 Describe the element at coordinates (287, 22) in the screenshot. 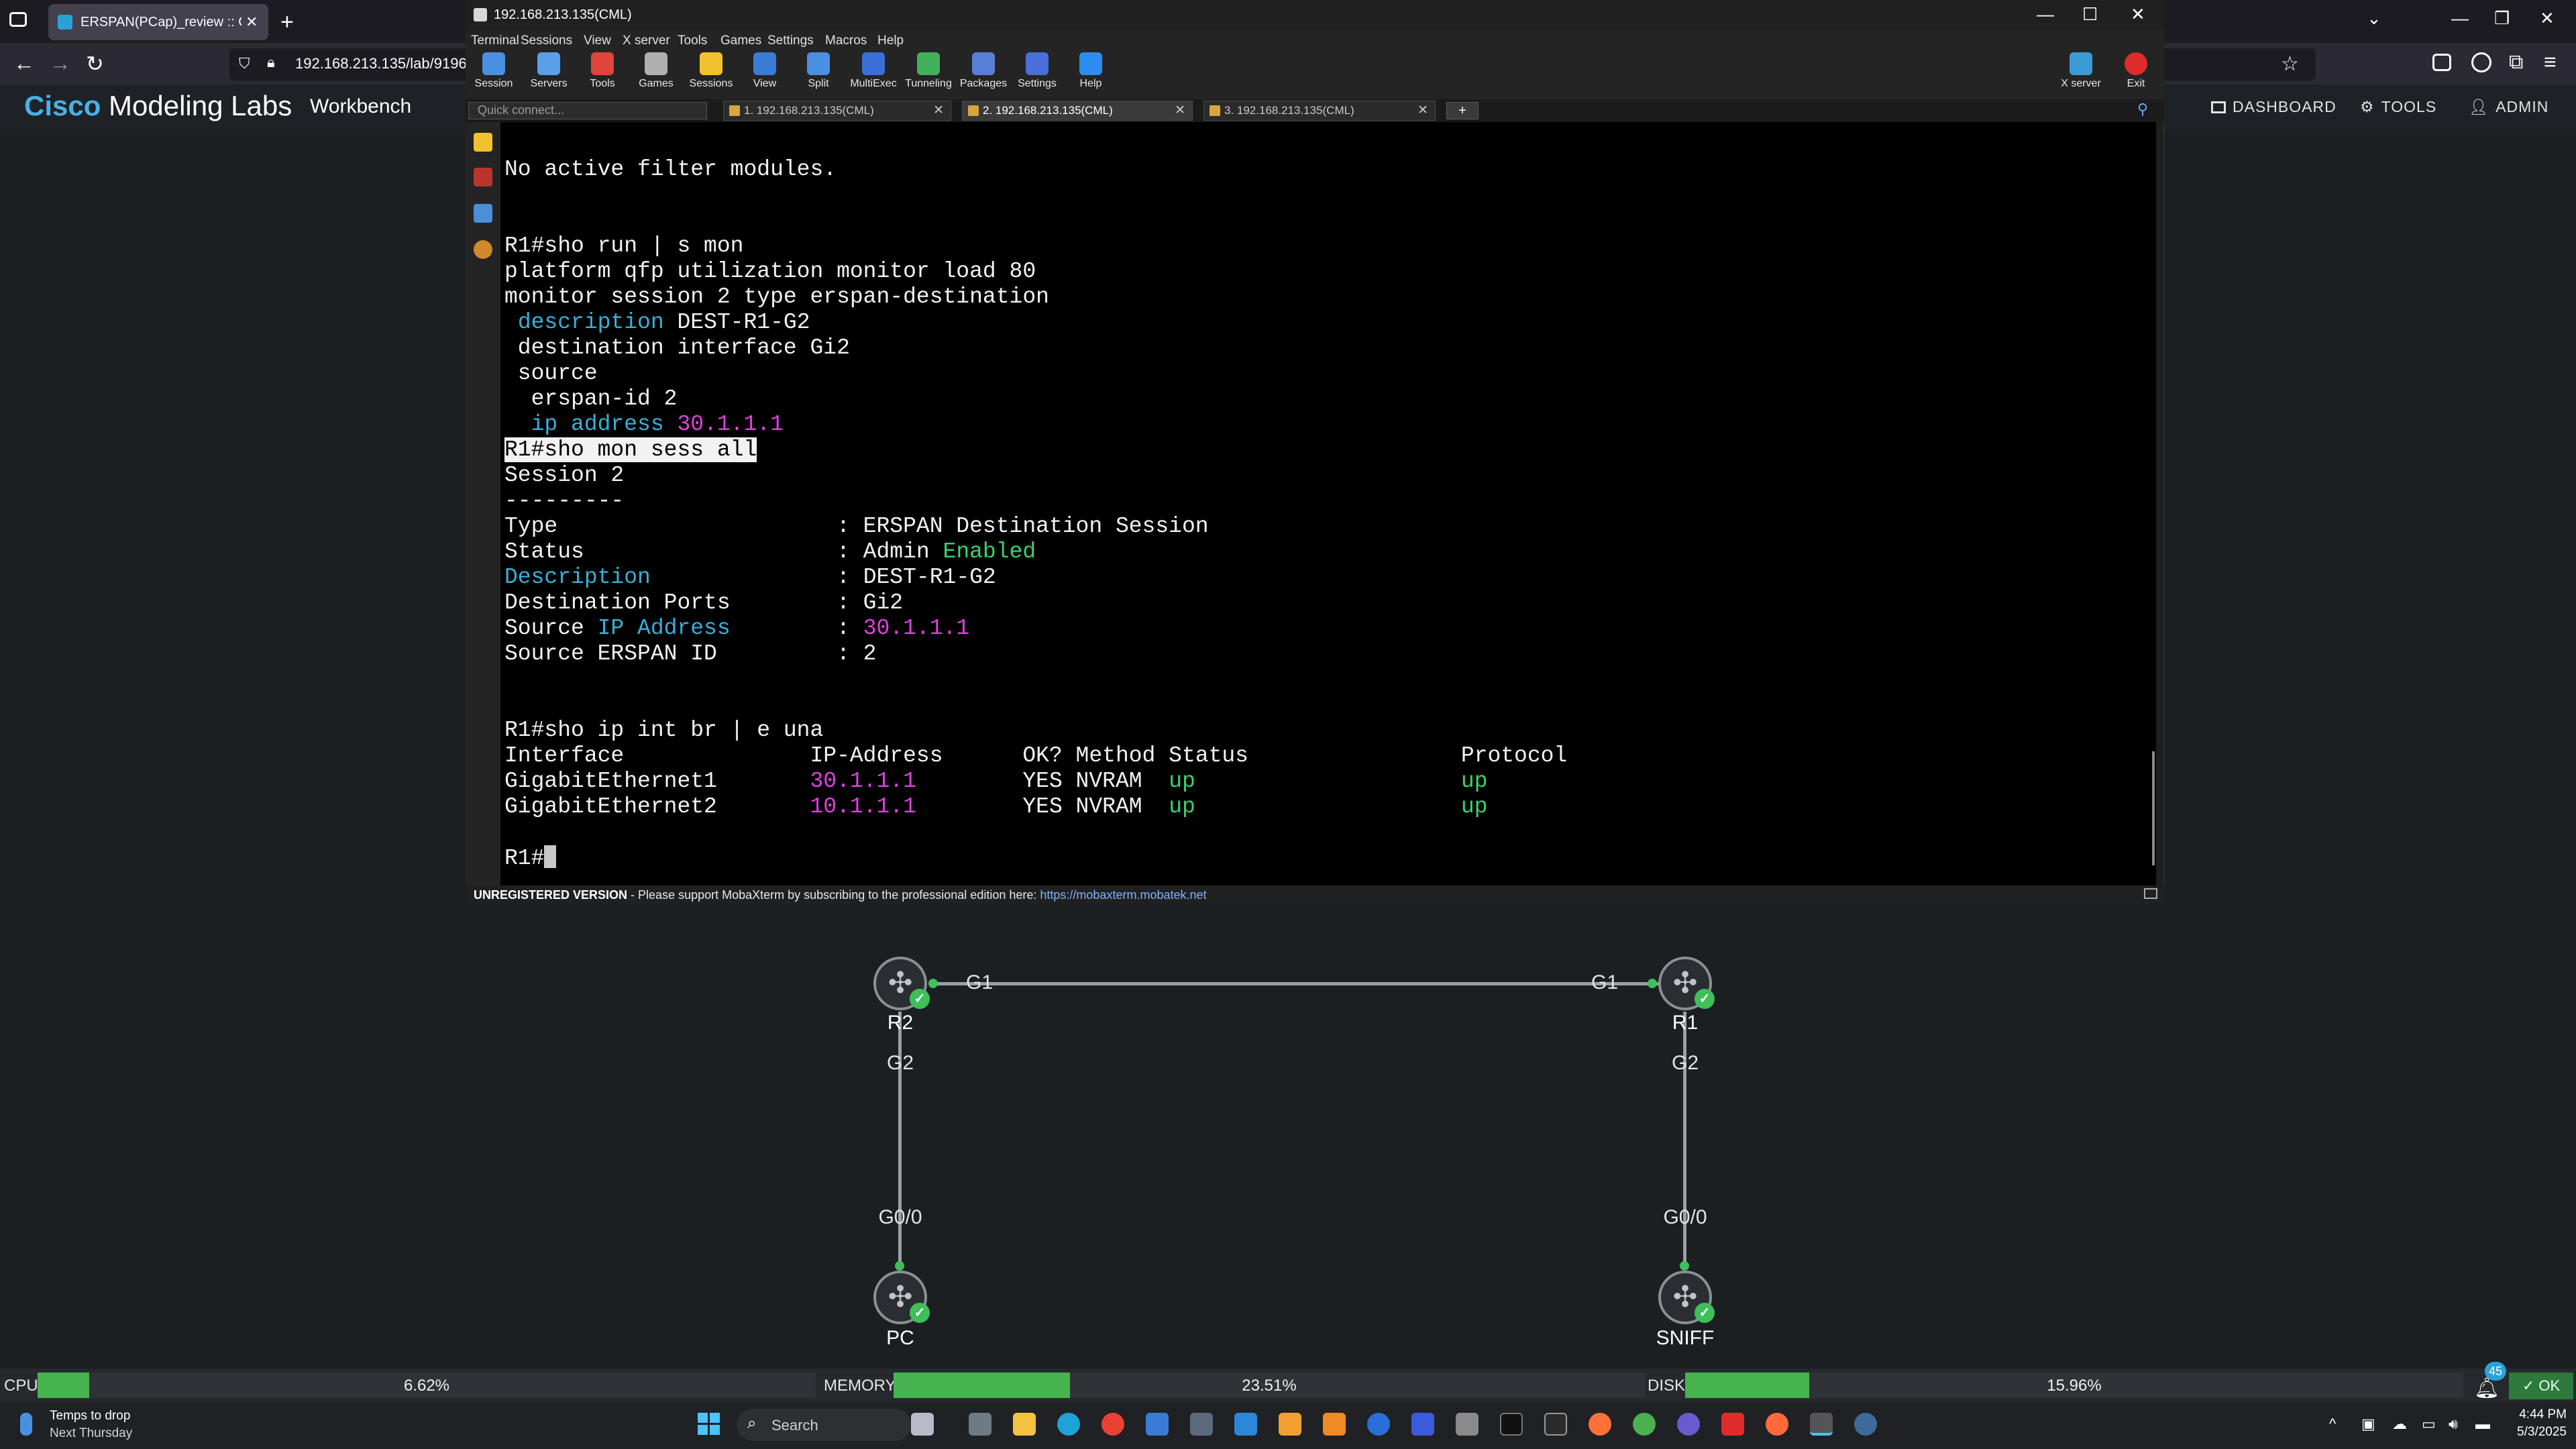

I see `new-tab-button: +` at that location.